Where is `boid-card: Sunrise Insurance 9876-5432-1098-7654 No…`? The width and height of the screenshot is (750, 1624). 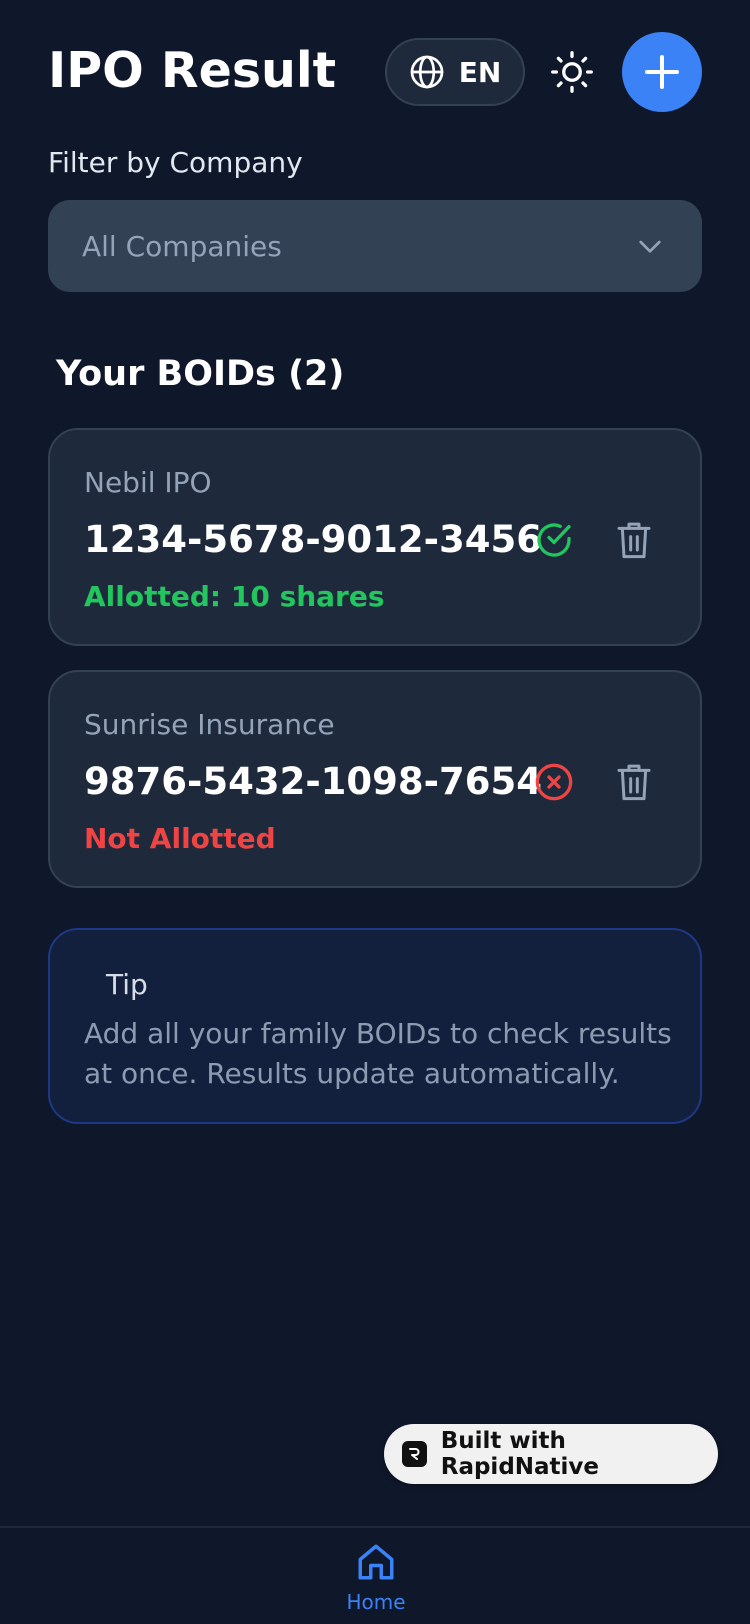
boid-card: Sunrise Insurance 9876-5432-1098-7654 No… is located at coordinates (375, 779).